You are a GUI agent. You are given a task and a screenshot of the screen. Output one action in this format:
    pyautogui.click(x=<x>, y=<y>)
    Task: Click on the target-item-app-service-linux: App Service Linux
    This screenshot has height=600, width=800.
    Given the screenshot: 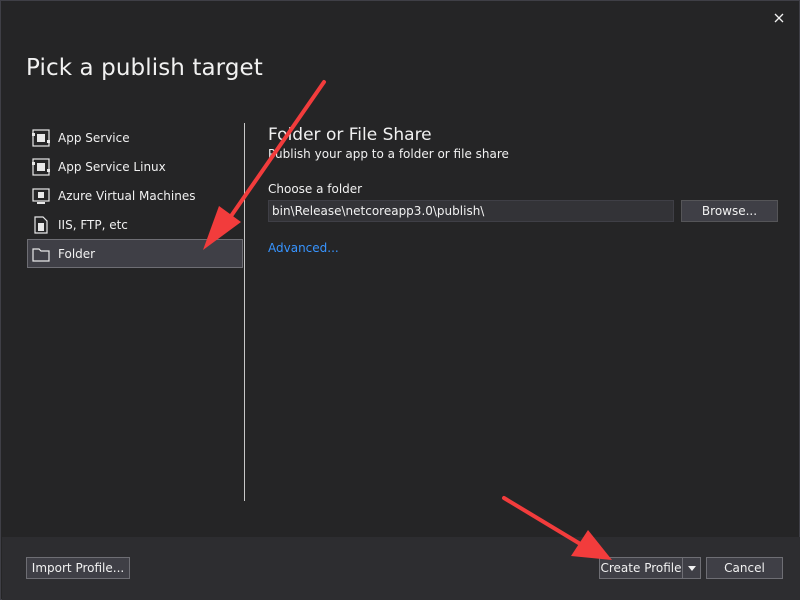 What is the action you would take?
    pyautogui.click(x=135, y=166)
    